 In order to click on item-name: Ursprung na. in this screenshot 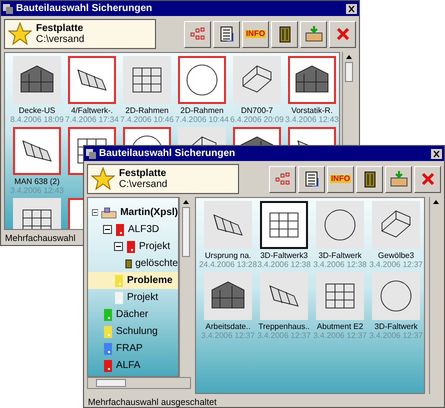, I will do `click(228, 255)`.